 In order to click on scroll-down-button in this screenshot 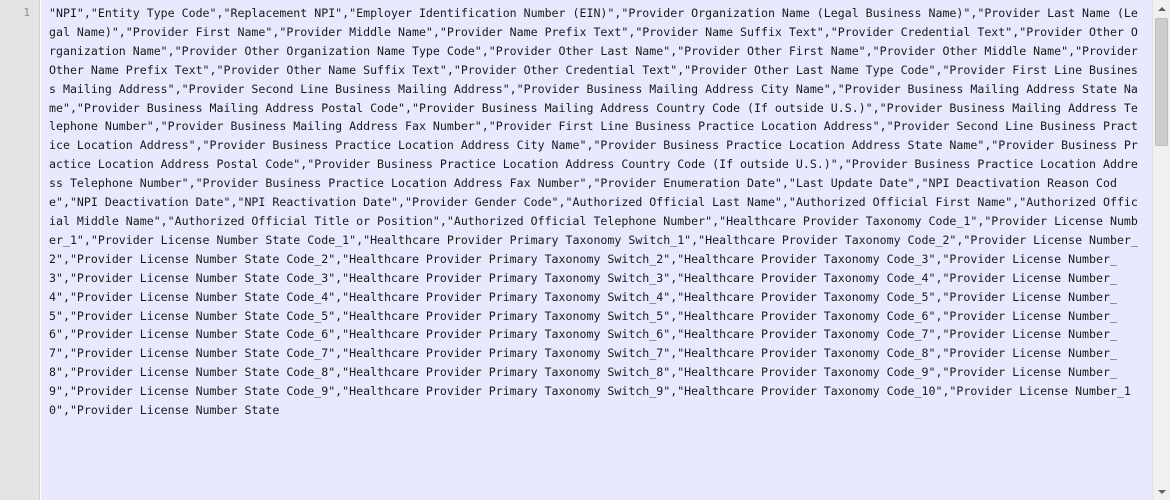, I will do `click(1162, 491)`.